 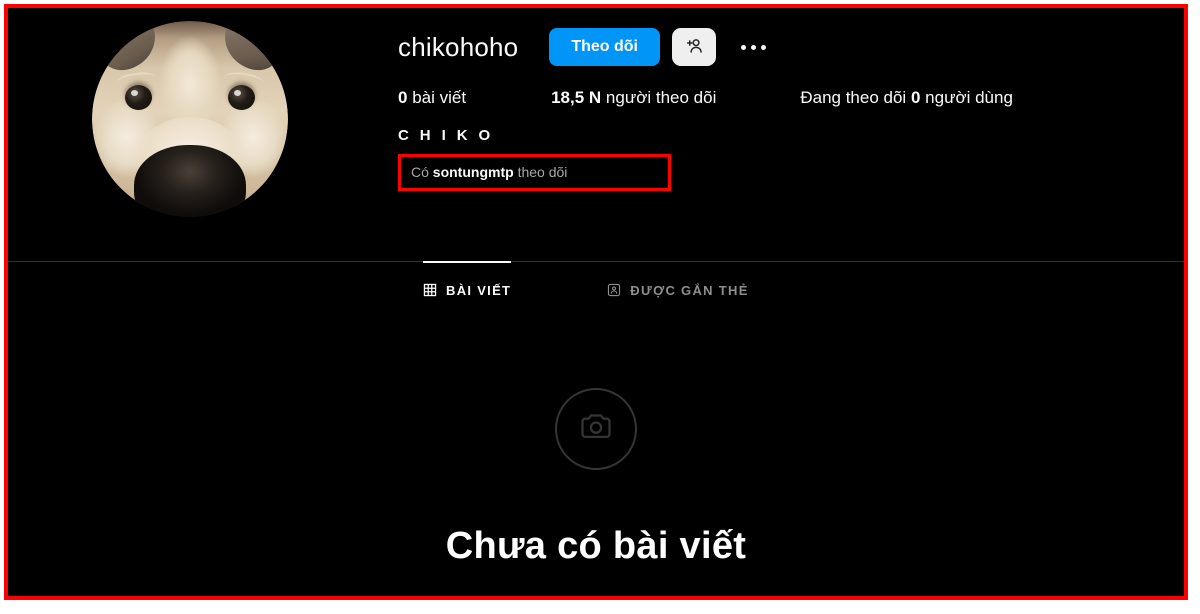 I want to click on person-add-icon, so click(x=694, y=47).